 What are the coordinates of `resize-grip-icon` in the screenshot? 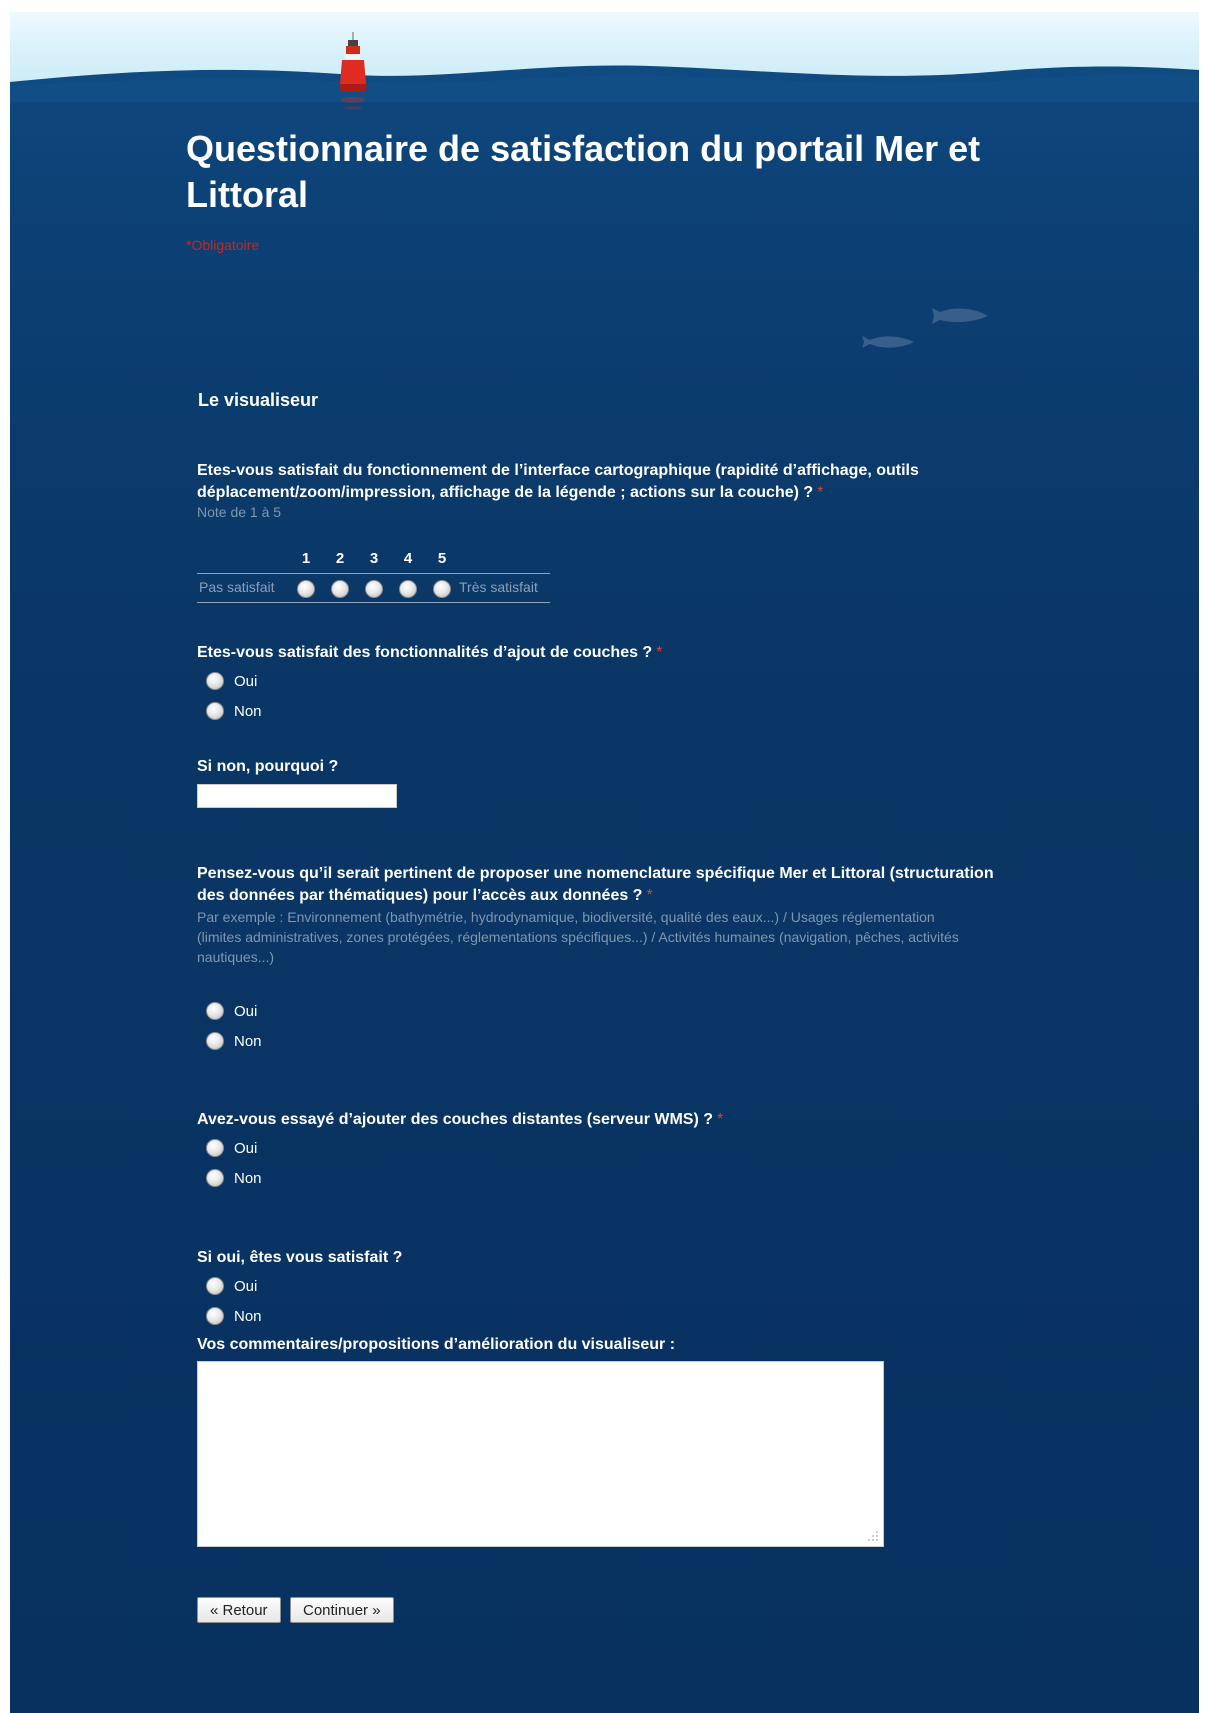 It's located at (873, 1536).